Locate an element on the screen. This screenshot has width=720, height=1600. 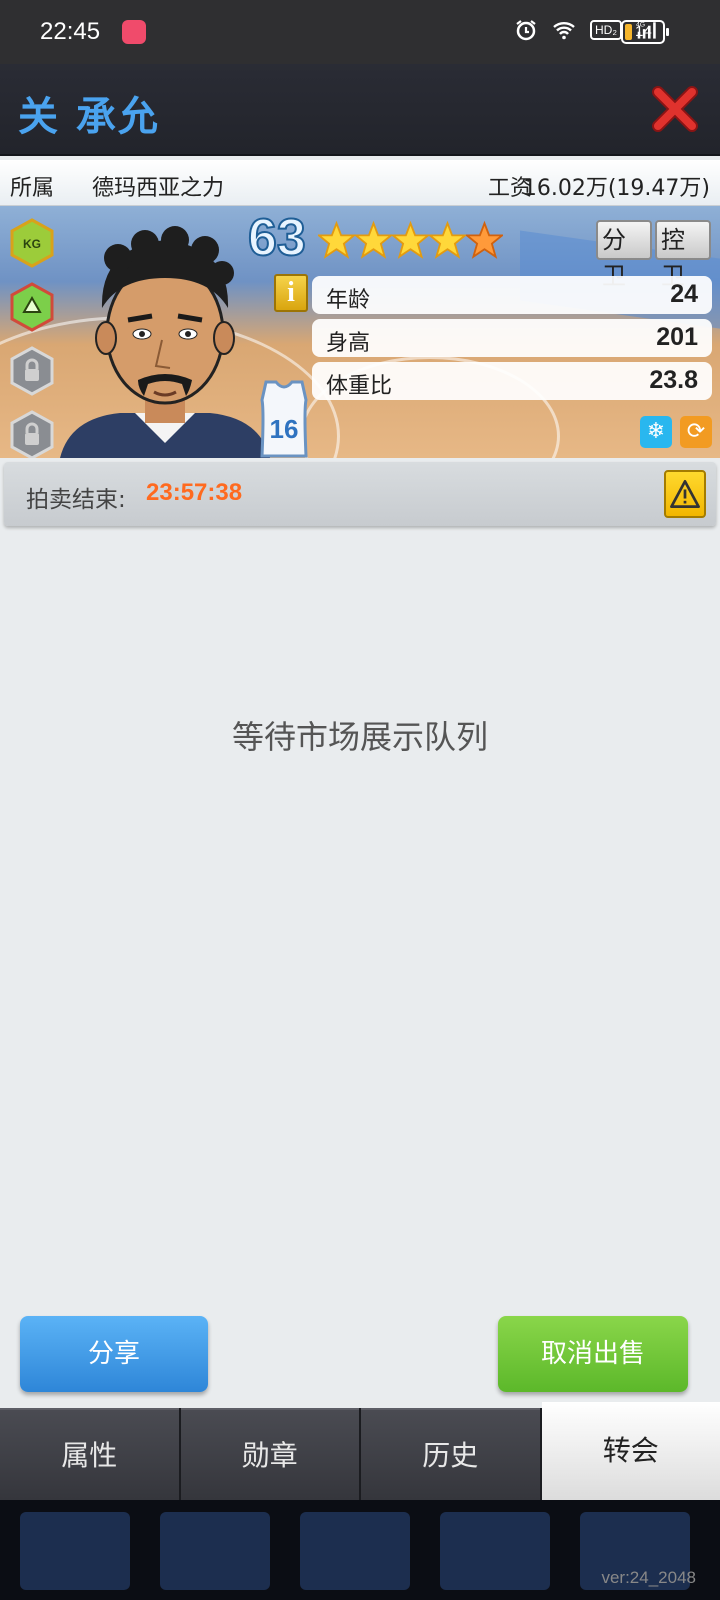
title-bar: 关 承允 is located at coordinates (360, 110).